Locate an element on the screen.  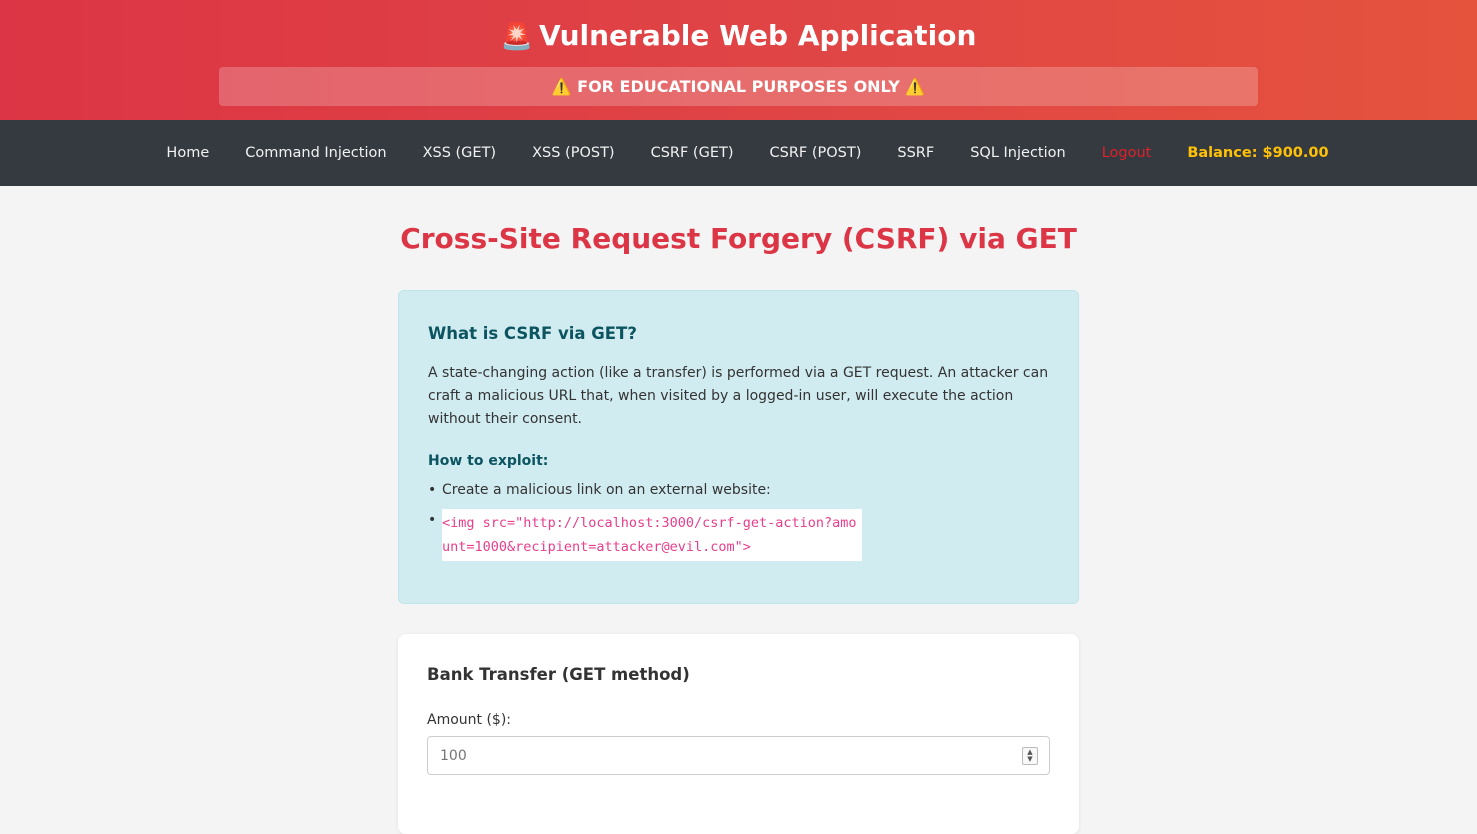
nav-sql-injection: SQL Injection is located at coordinates (1017, 153).